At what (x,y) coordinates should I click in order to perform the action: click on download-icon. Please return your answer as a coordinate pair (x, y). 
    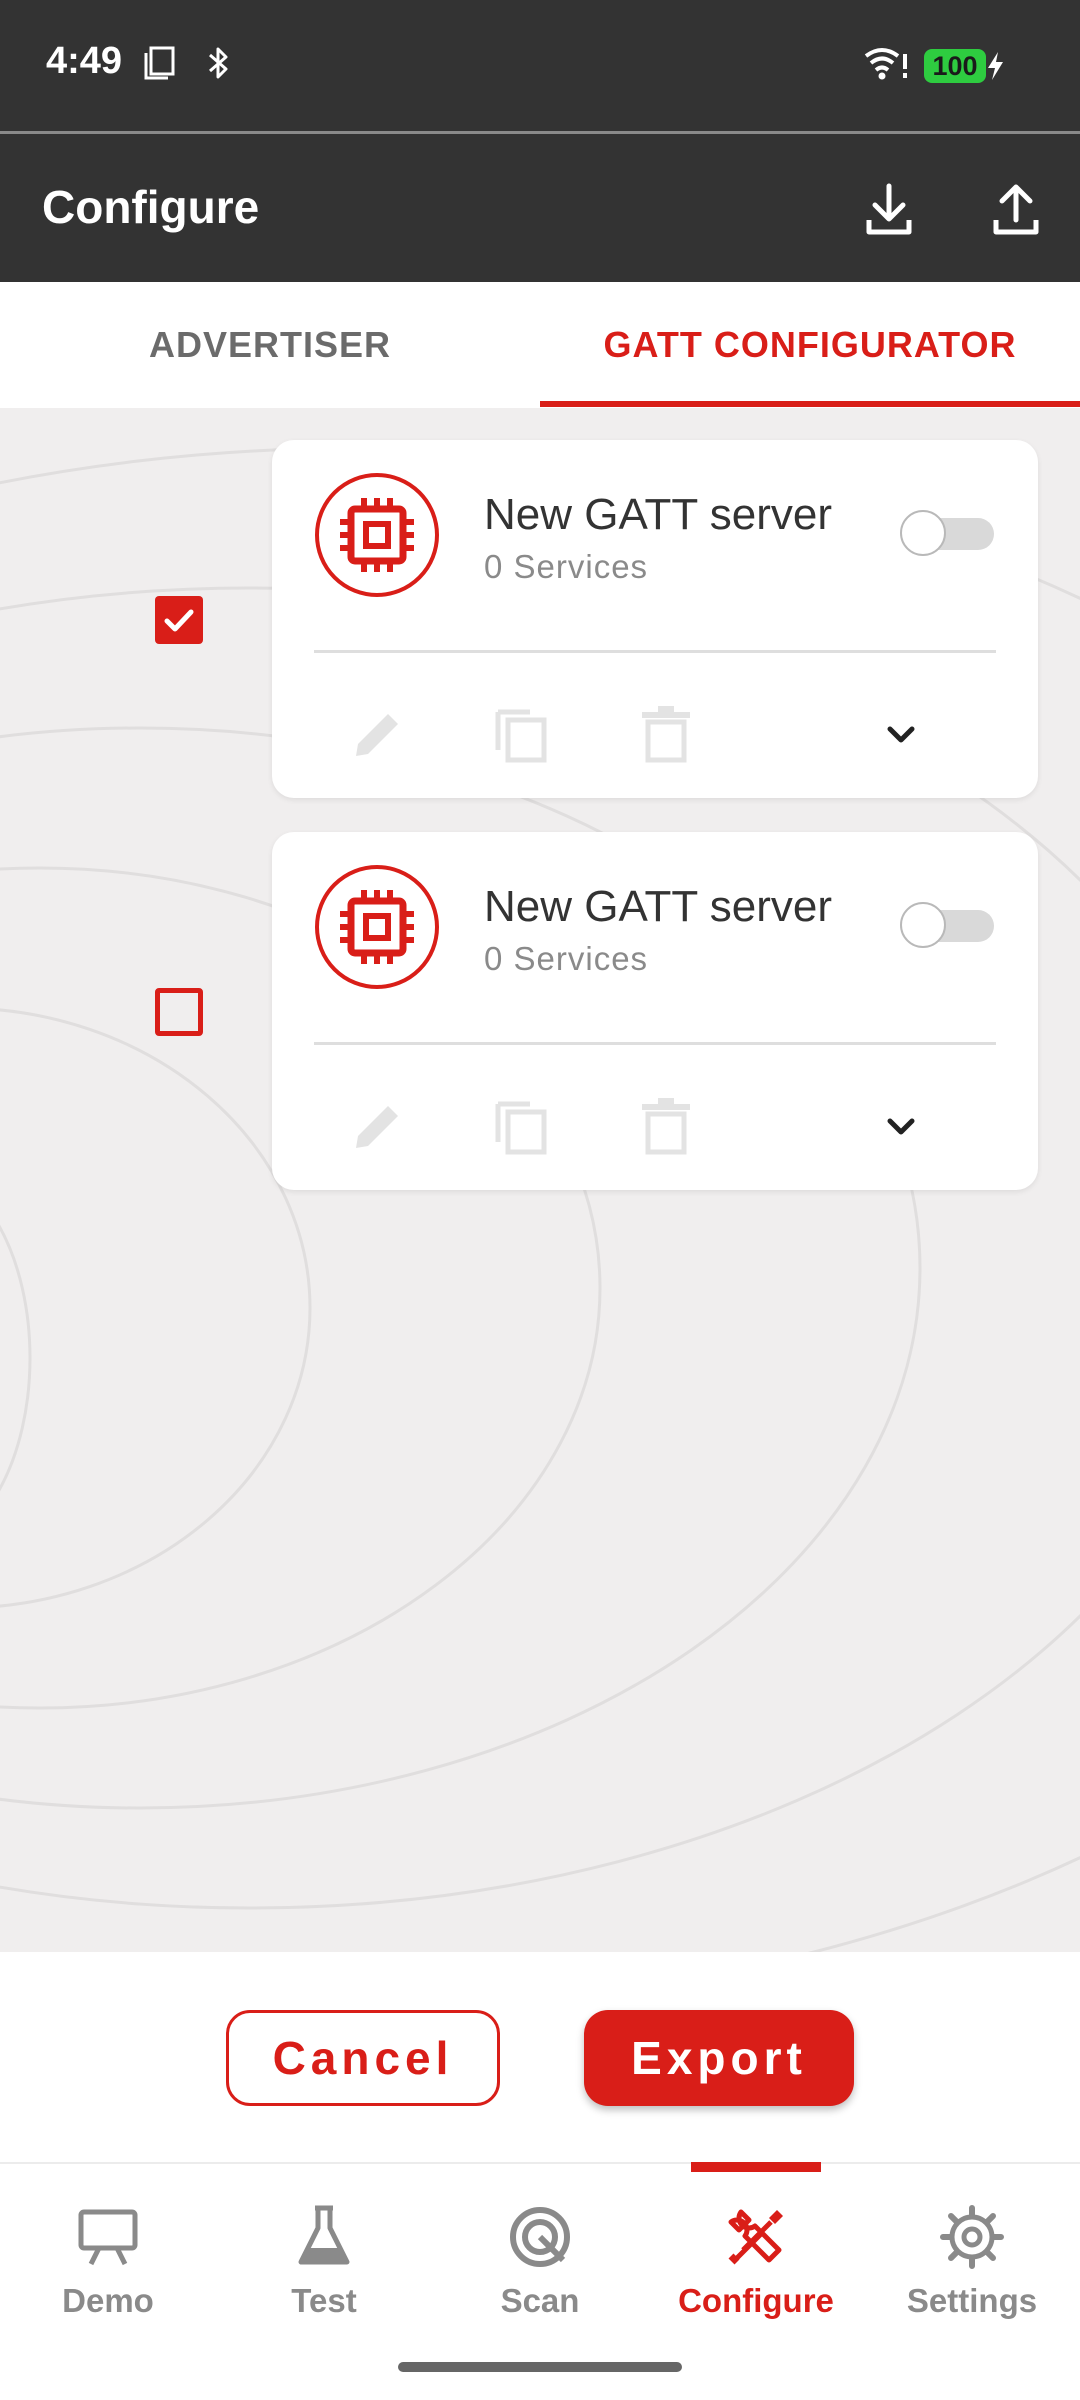
    Looking at the image, I should click on (889, 210).